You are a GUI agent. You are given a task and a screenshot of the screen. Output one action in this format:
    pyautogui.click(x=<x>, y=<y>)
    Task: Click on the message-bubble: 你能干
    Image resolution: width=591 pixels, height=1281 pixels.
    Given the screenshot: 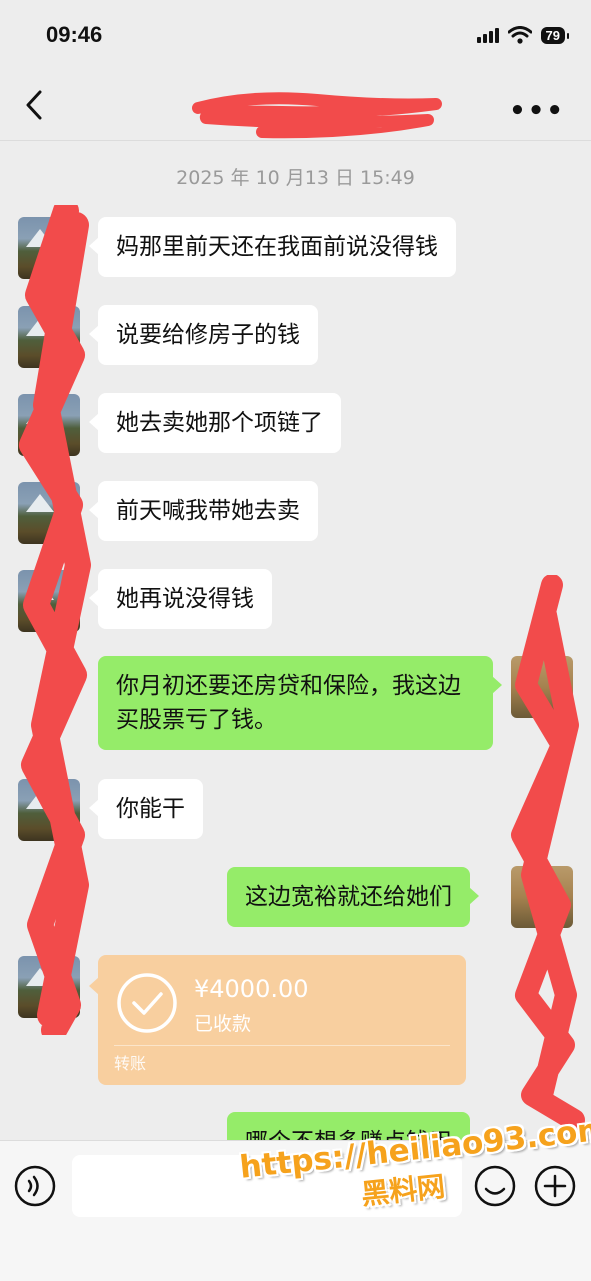 What is the action you would take?
    pyautogui.click(x=146, y=809)
    